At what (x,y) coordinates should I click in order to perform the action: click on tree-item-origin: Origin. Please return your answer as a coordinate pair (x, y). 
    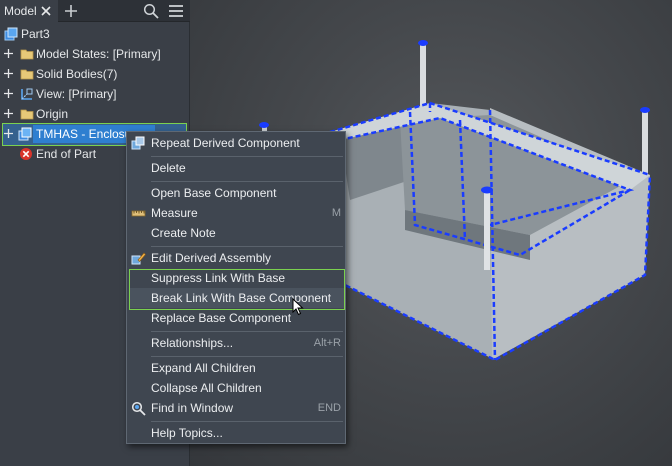
    Looking at the image, I should click on (95, 114).